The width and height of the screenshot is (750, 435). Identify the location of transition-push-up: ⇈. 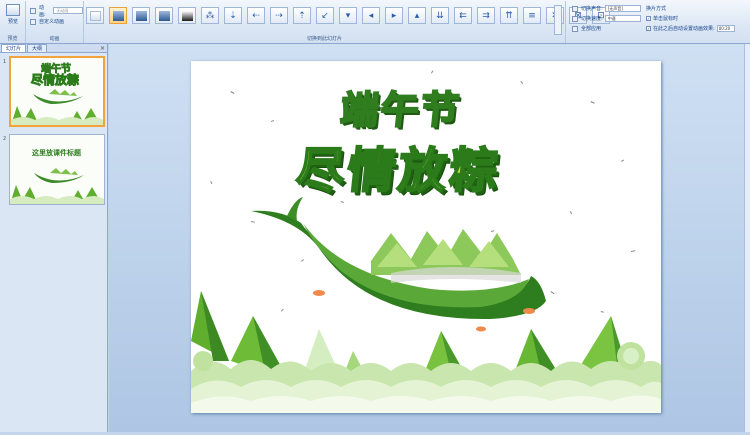
(509, 15).